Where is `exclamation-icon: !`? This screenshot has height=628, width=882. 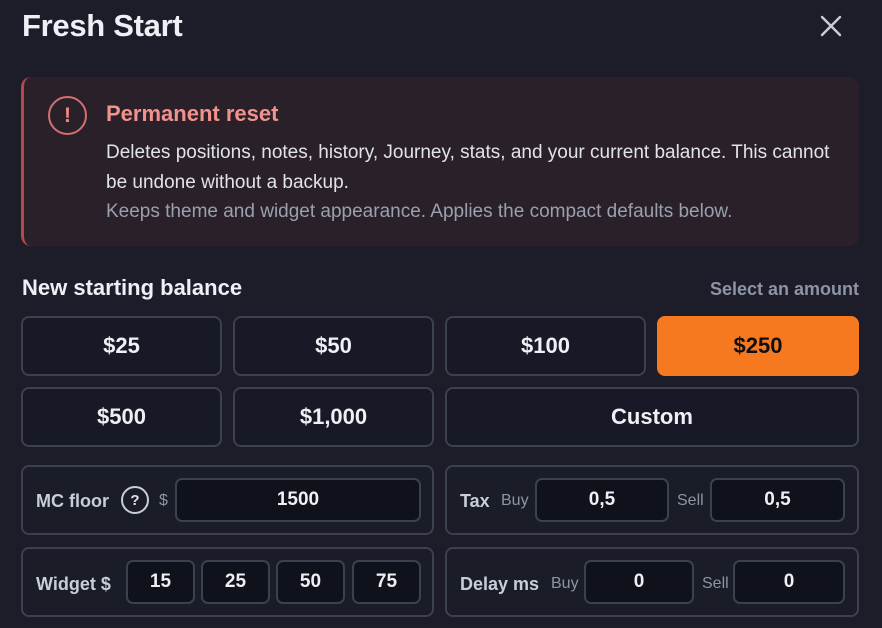
exclamation-icon: ! is located at coordinates (67, 115).